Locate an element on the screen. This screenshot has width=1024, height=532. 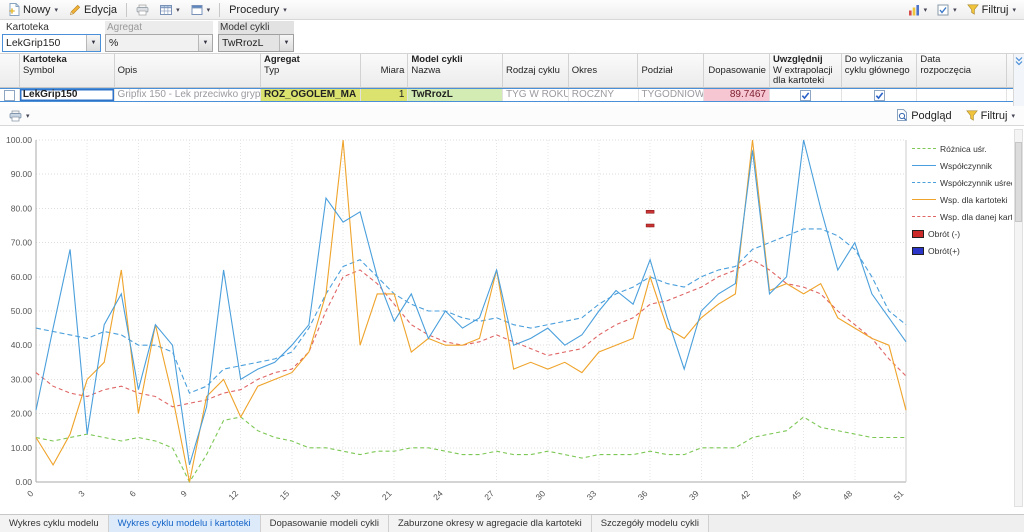
column-label: Symbol is located at coordinates (38, 70).